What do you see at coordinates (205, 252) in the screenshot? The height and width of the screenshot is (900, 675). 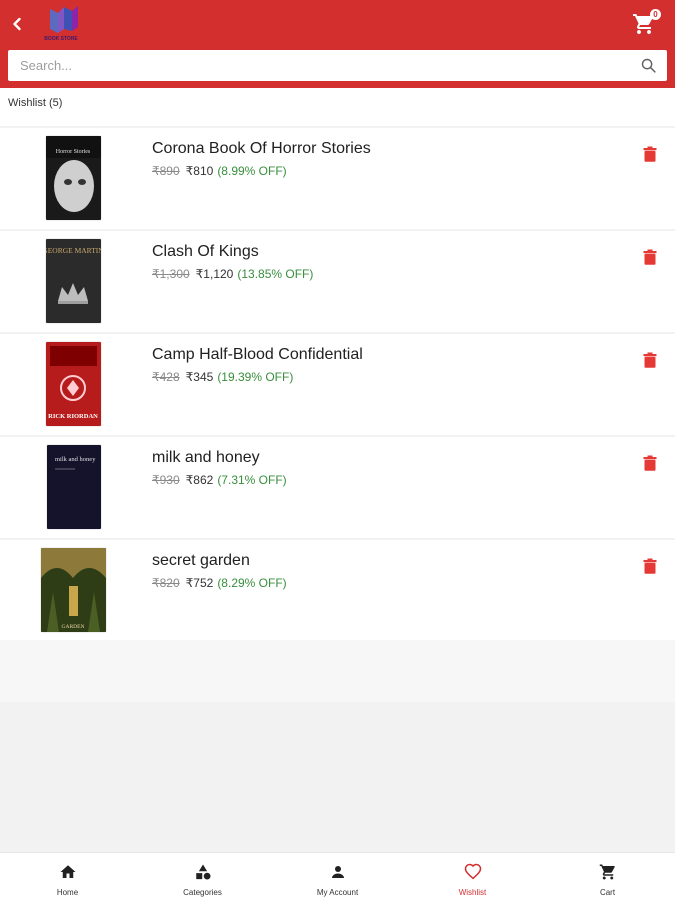 I see `book-title: Clash Of Kings` at bounding box center [205, 252].